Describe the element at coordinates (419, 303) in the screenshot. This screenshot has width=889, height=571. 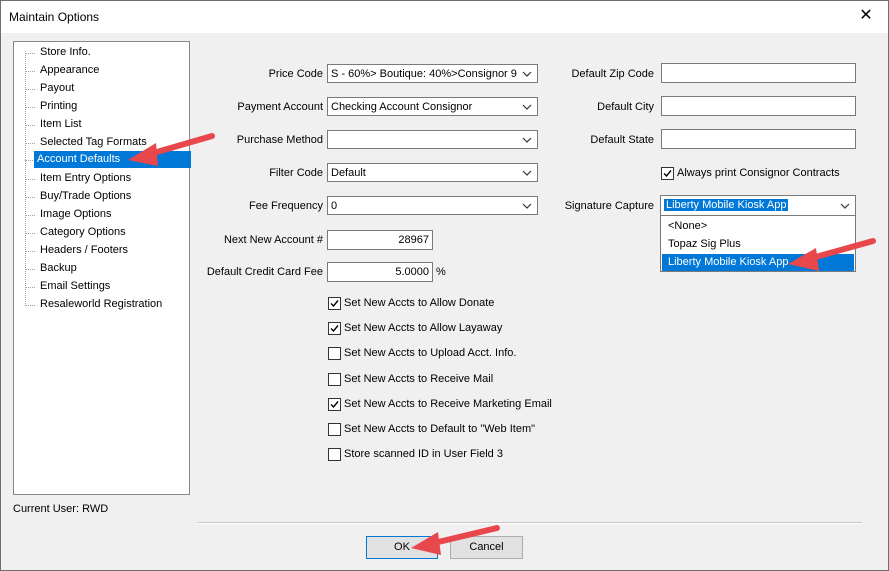
I see `checkbox-label: Set New Accts to Allow Donate` at that location.